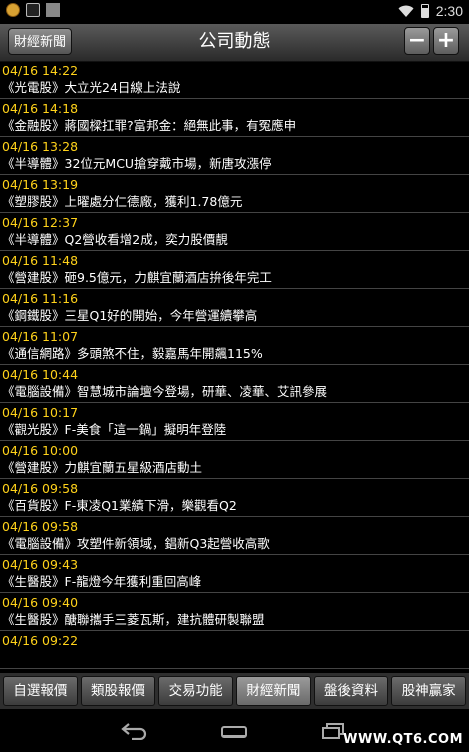 Image resolution: width=469 pixels, height=752 pixels. I want to click on news-item: 04/16 09:40 《生醫股》醣聯攜手三菱瓦斯，建抗體研製聯盟, so click(234, 612).